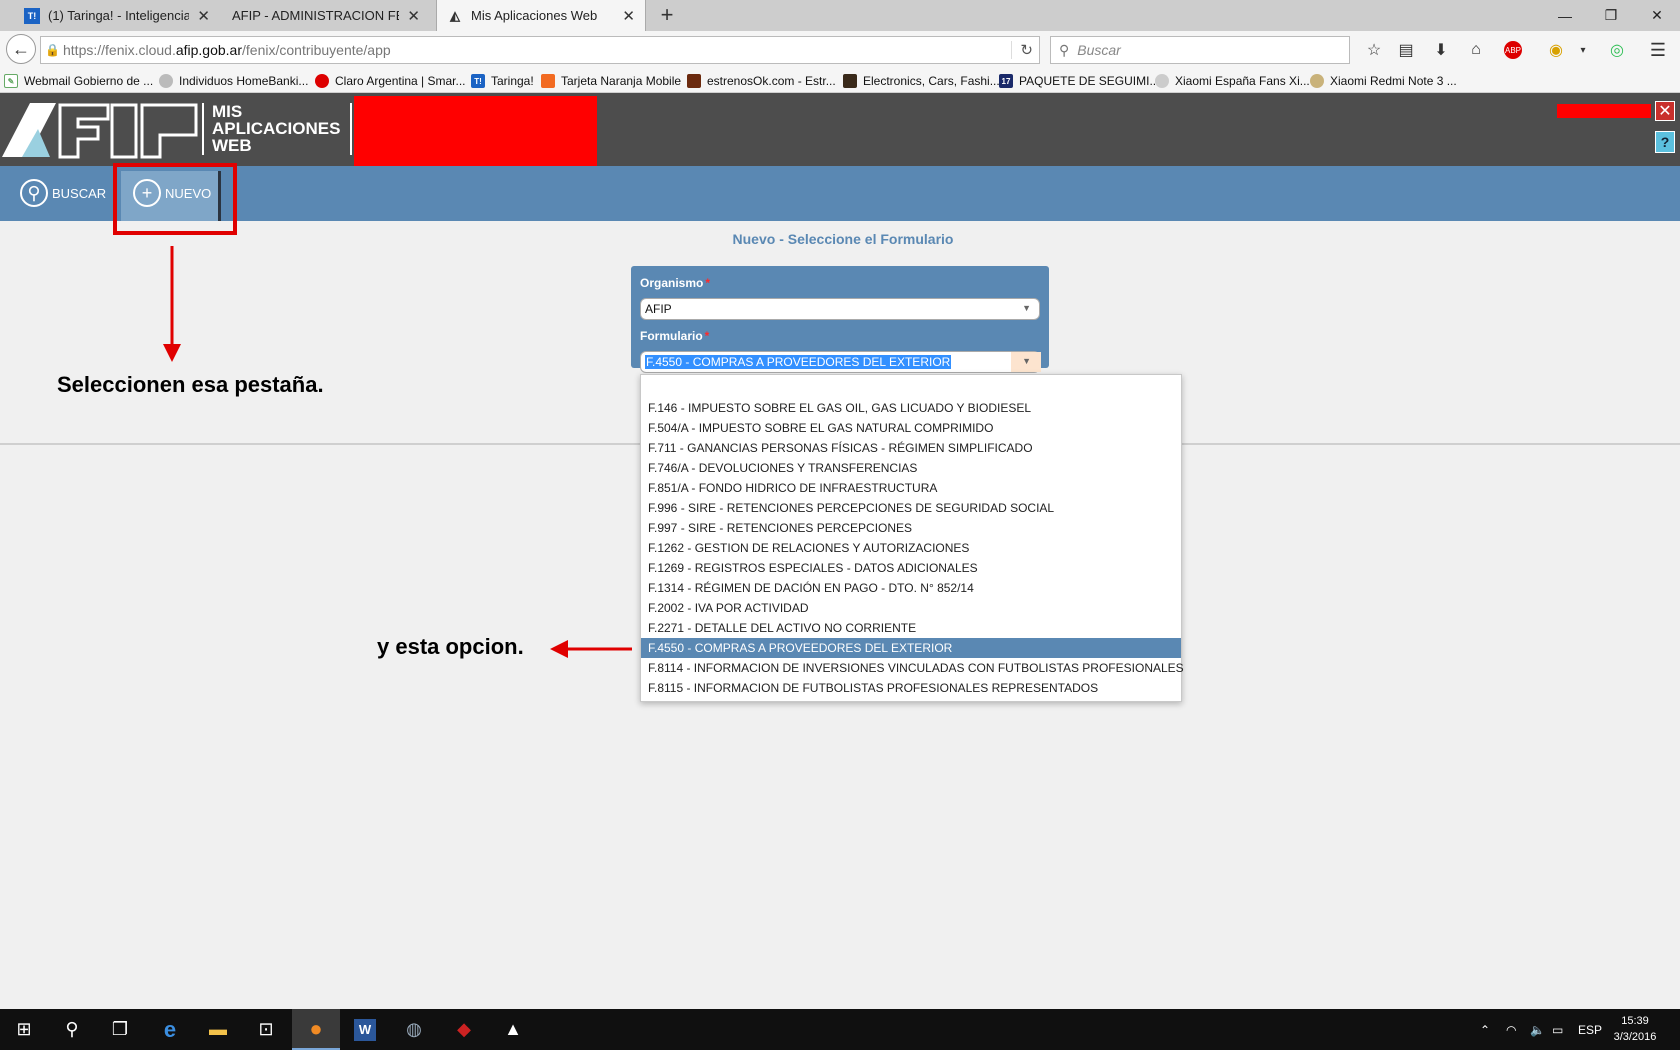 Image resolution: width=1680 pixels, height=1050 pixels. I want to click on taringa-icon: T!, so click(478, 81).